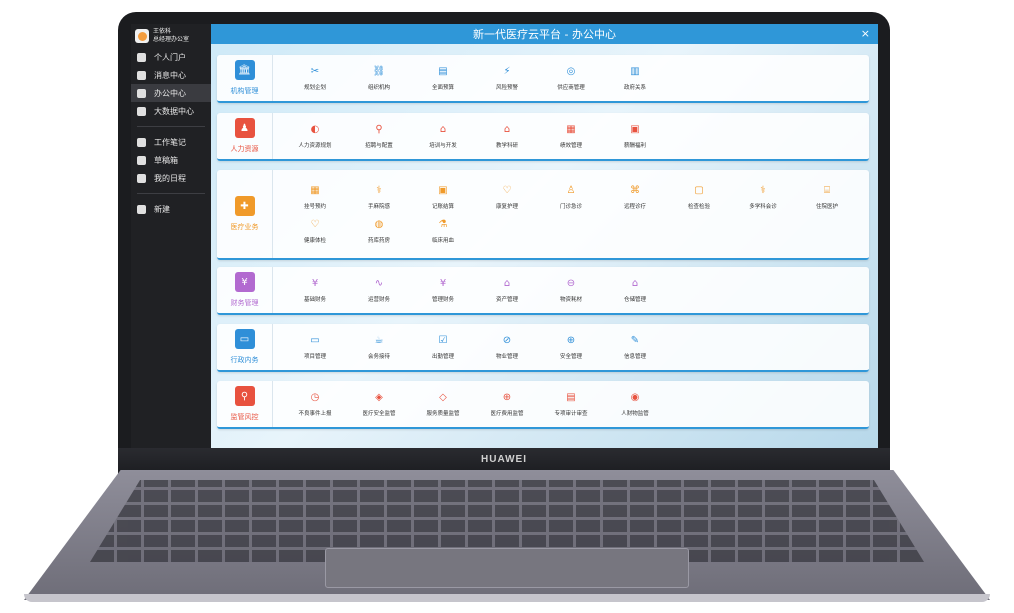 This screenshot has width=1014, height=613. I want to click on category-label: 医疗业务, so click(244, 227).